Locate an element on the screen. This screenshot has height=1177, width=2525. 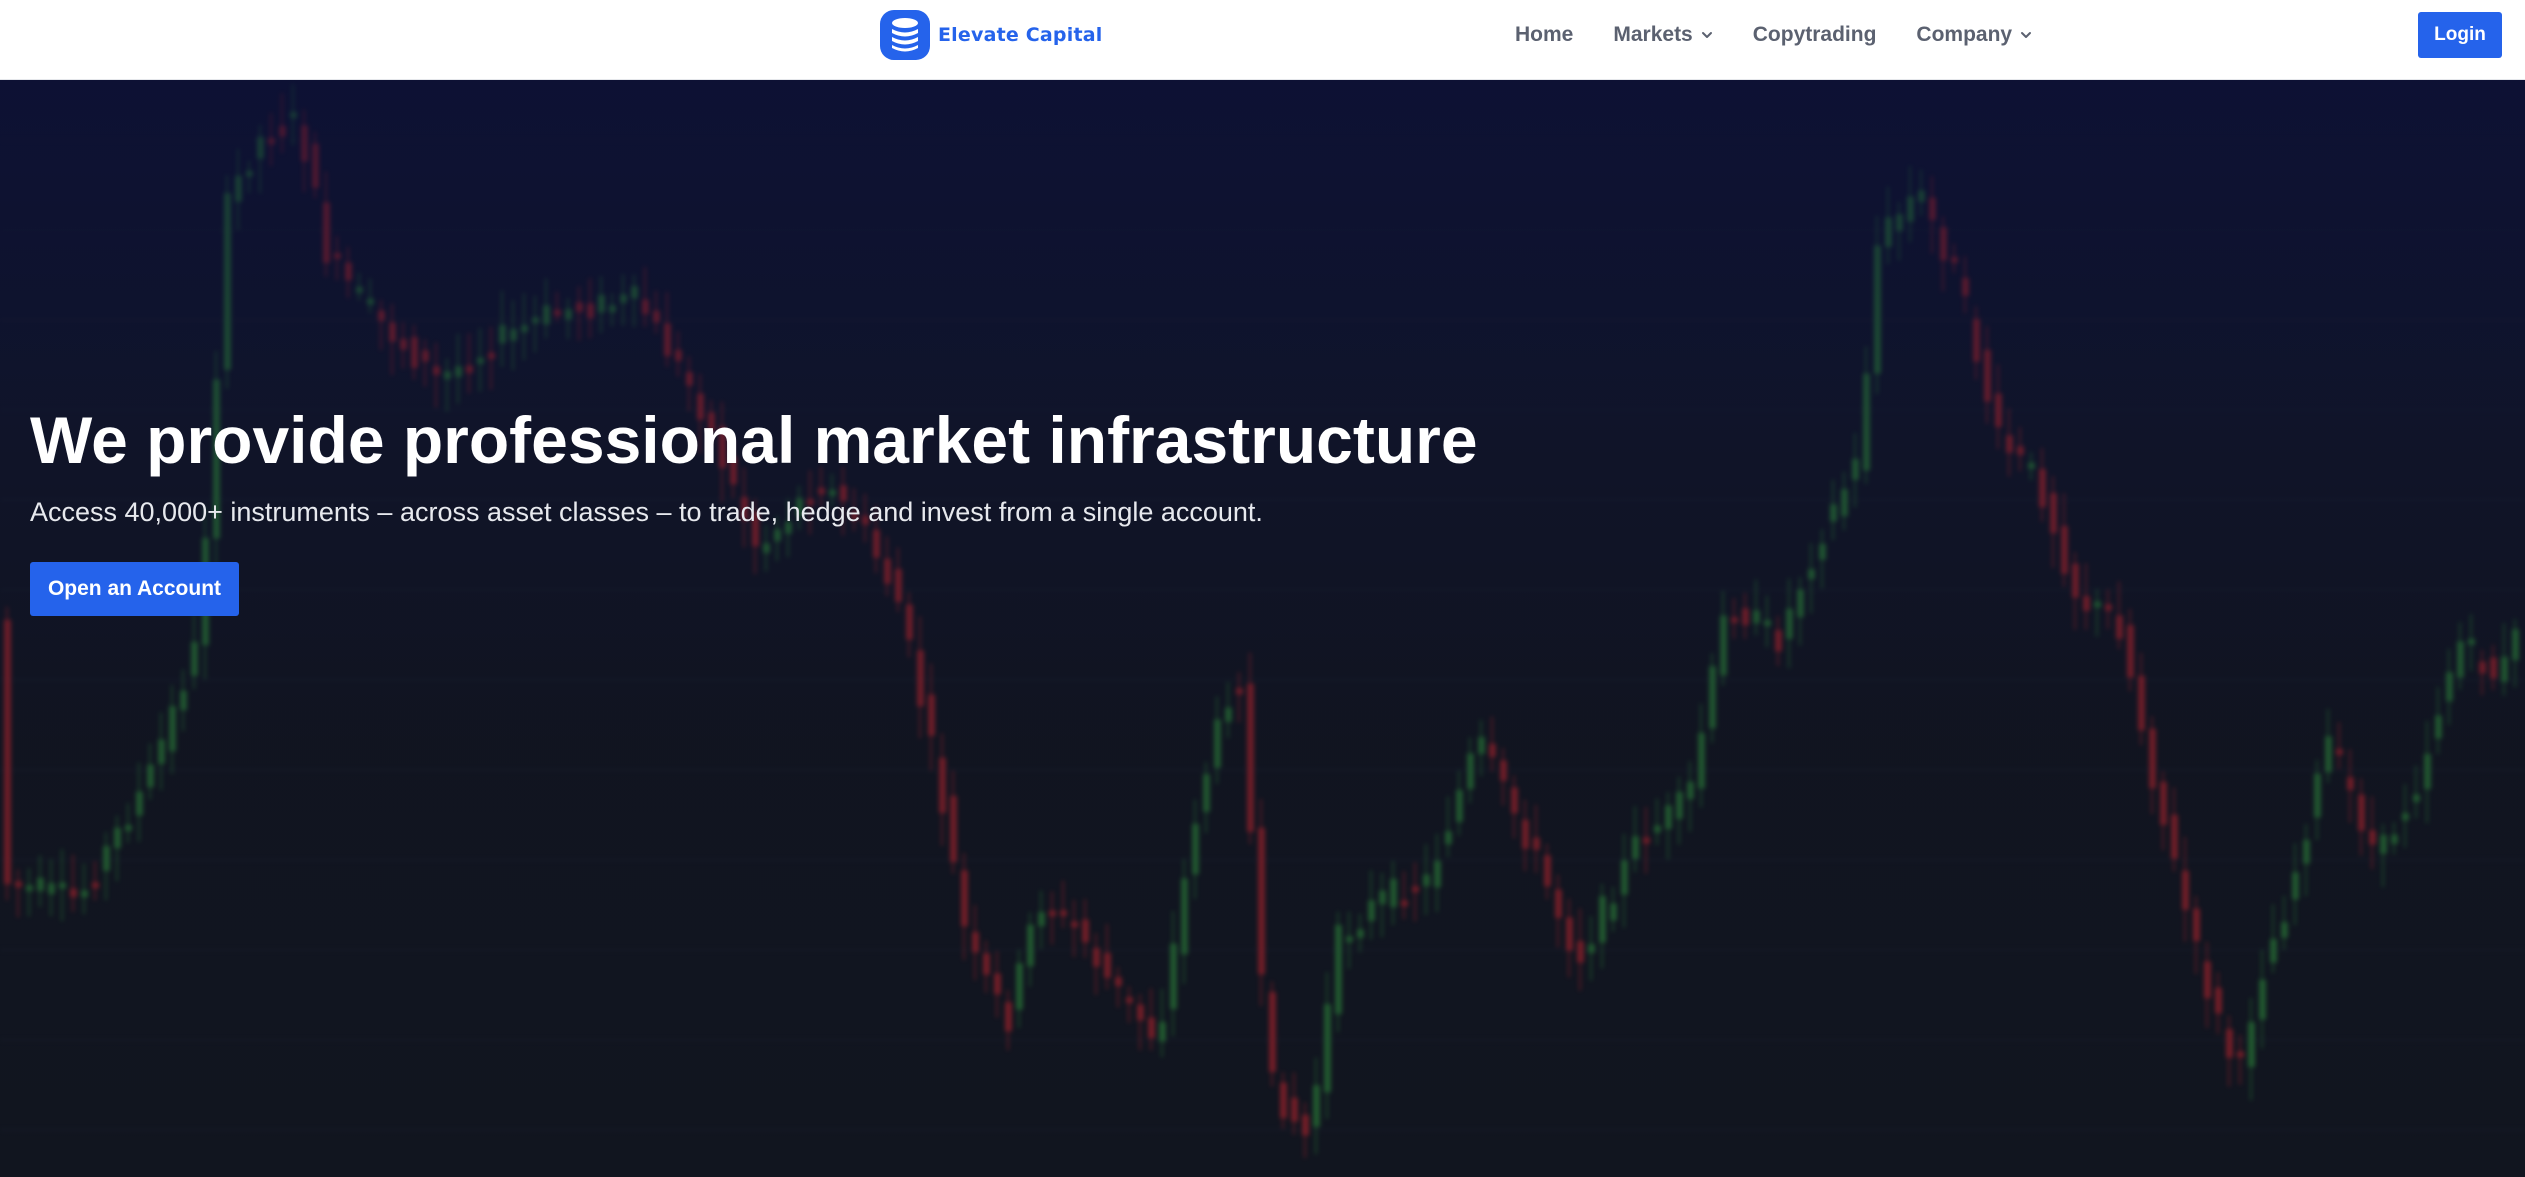
brand-logo: Elevate Capital is located at coordinates (991, 35).